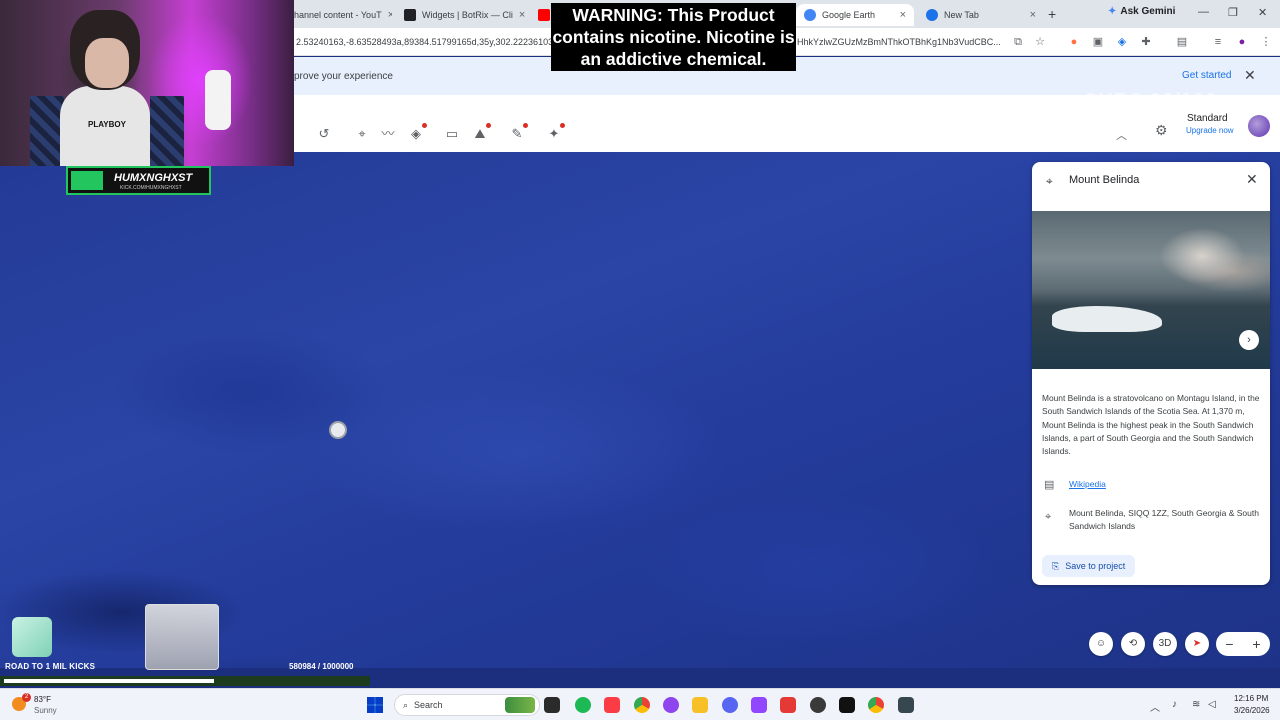 The width and height of the screenshot is (1280, 720). I want to click on get-started-button: Get started, so click(1206, 75).